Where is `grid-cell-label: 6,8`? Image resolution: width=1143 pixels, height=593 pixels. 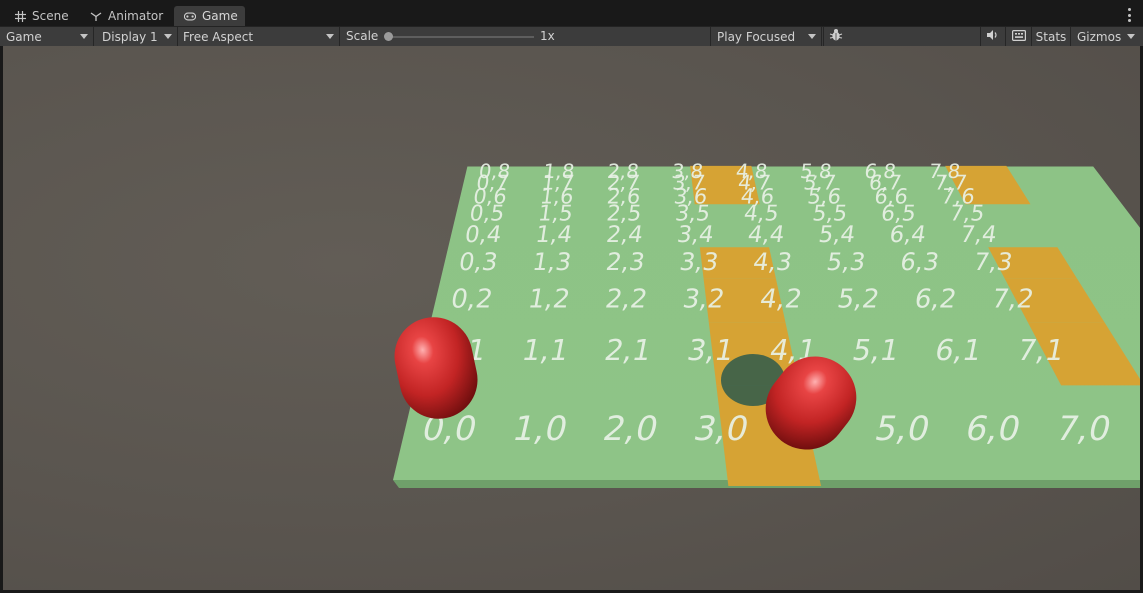
grid-cell-label: 6,8 is located at coordinates (880, 171).